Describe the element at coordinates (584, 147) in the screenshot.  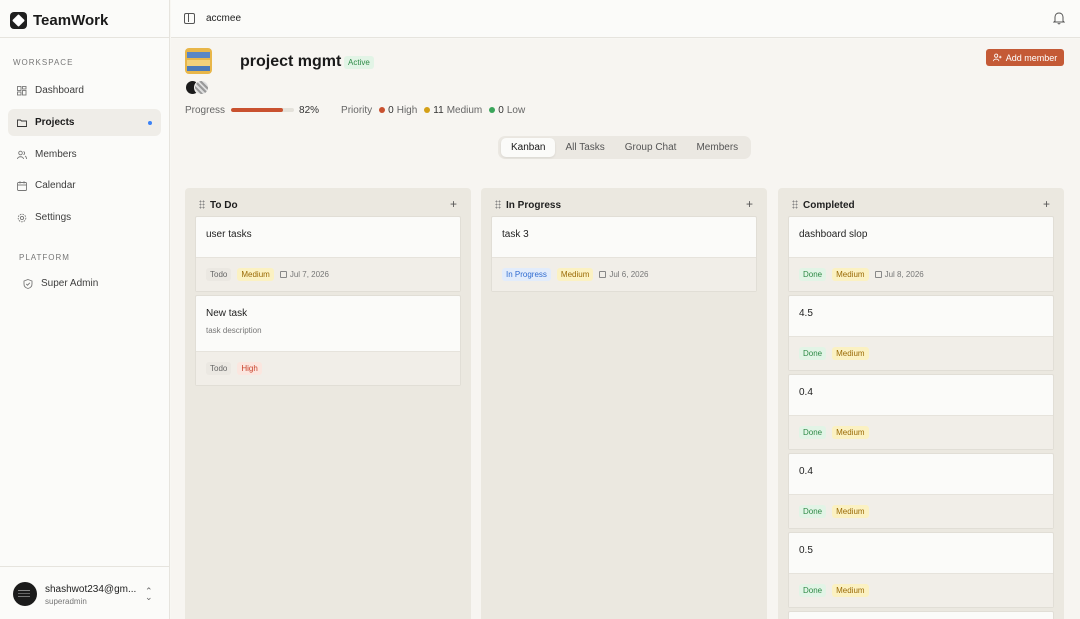
I see `tab-all-tasks: All Tasks` at that location.